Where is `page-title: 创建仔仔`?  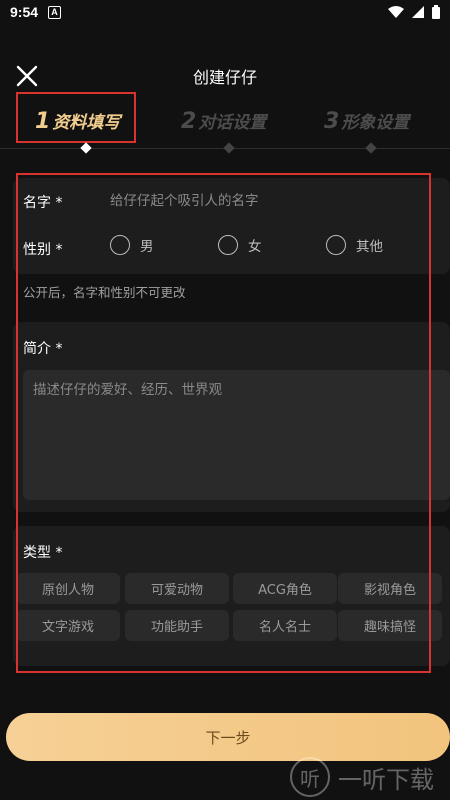
page-title: 创建仔仔 is located at coordinates (224, 77).